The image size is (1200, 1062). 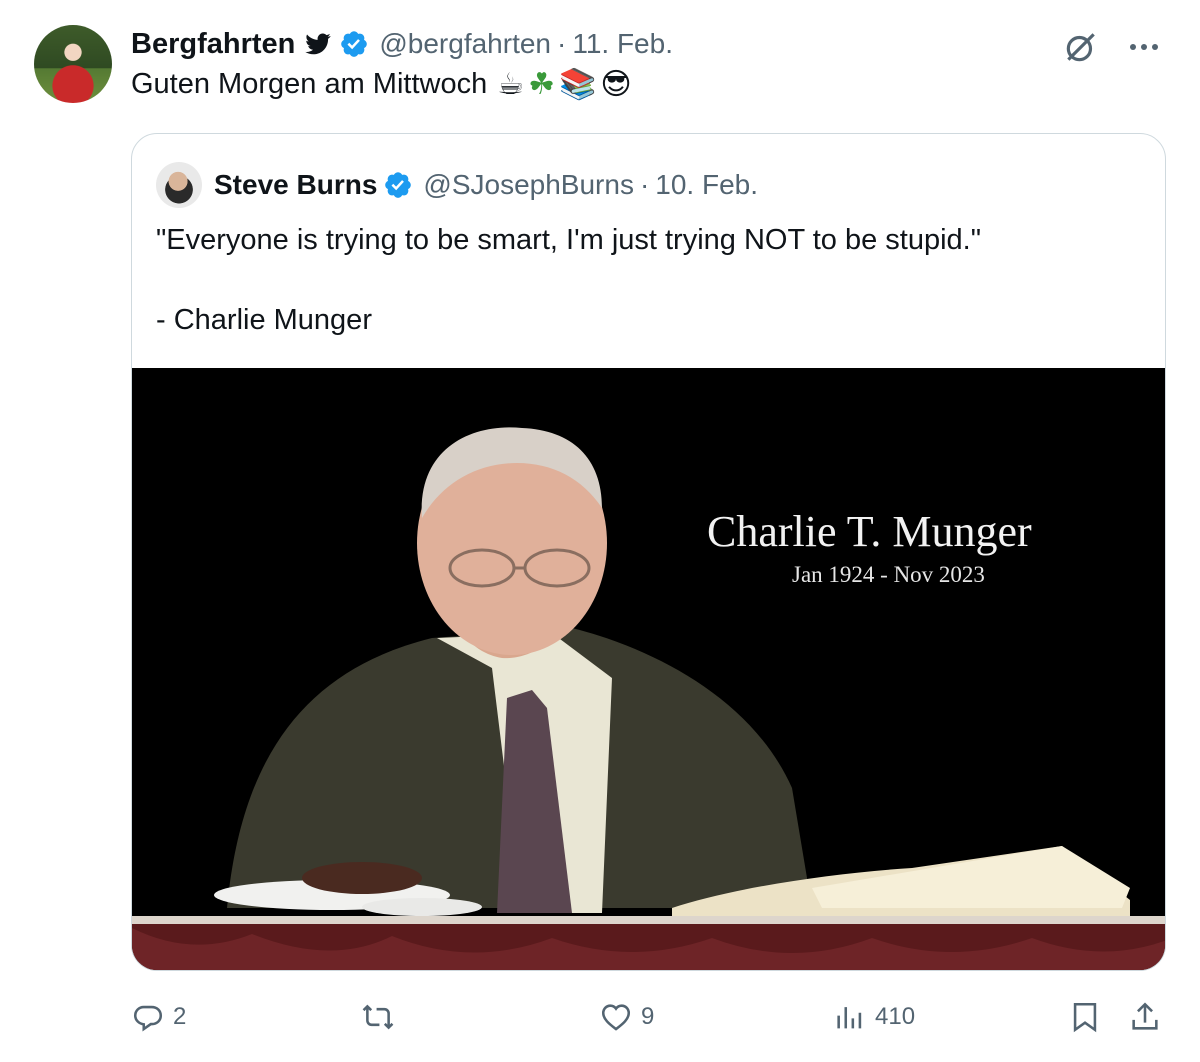 I want to click on like-count: 9, so click(x=648, y=1016).